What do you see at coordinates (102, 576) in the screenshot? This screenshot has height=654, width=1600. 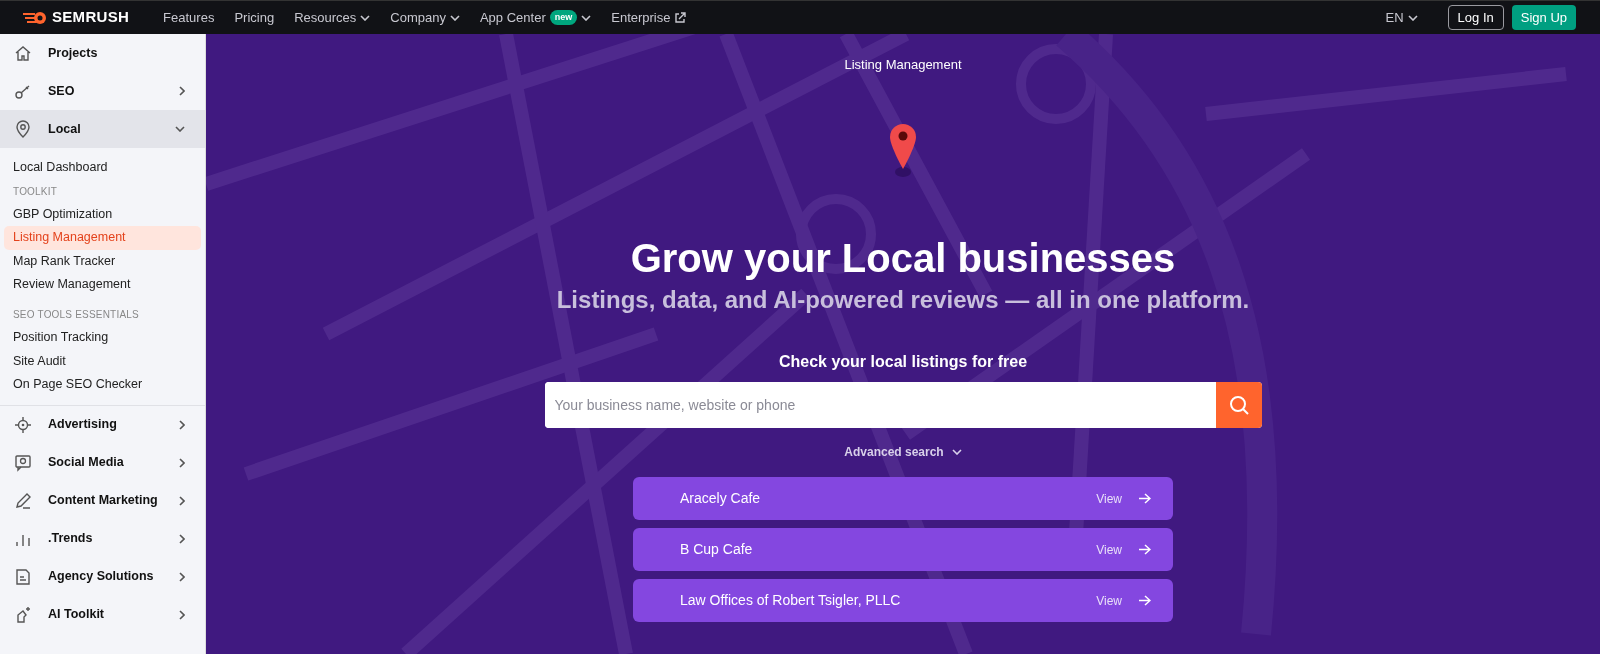 I see `sidebar-item: Agency Solutions` at bounding box center [102, 576].